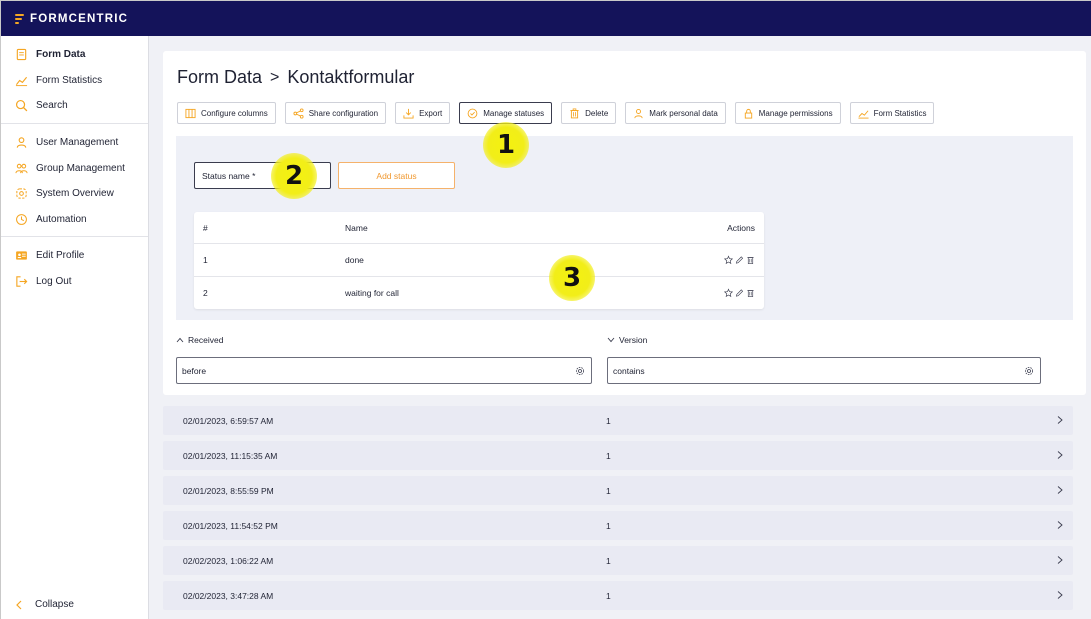  What do you see at coordinates (546, 18) in the screenshot?
I see `top-bar: FORMCENTRIC` at bounding box center [546, 18].